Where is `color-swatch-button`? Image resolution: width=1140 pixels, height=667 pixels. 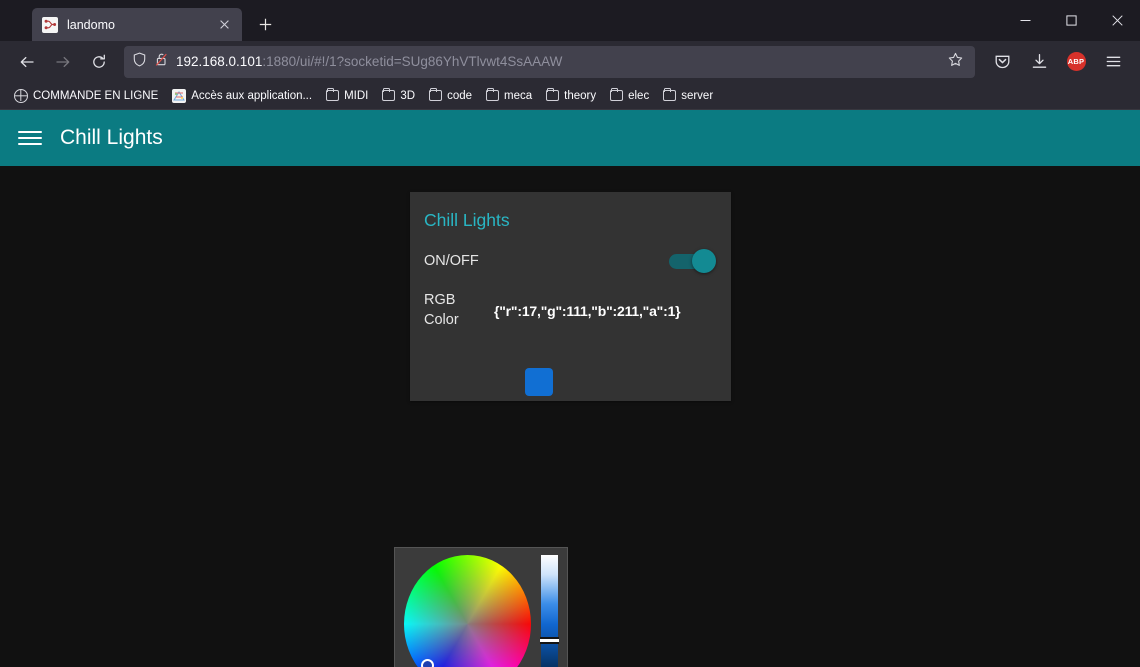
color-swatch-button is located at coordinates (539, 382).